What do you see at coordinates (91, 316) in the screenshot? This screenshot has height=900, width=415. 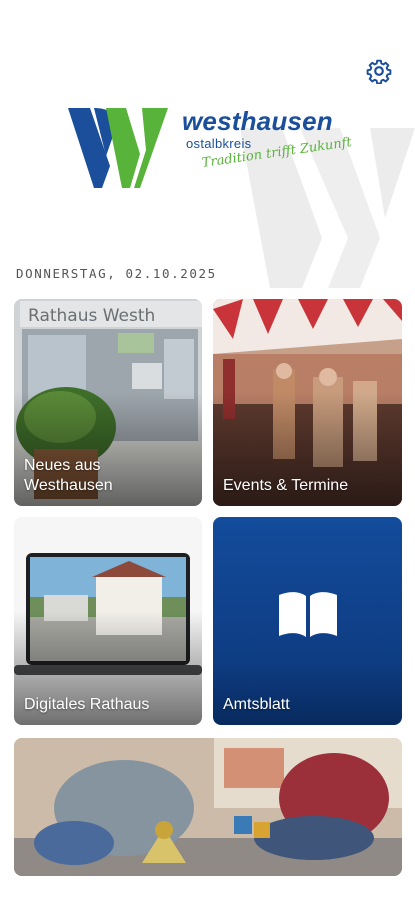 I see `rathaus-sign-text: Rathaus Westh` at bounding box center [91, 316].